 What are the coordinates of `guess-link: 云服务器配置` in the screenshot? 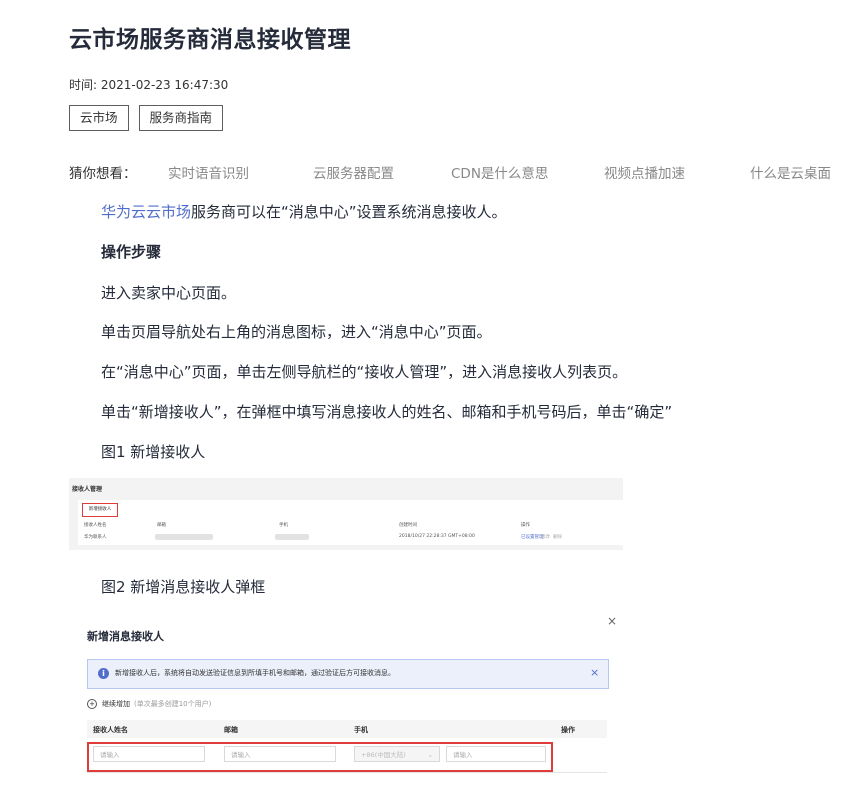 It's located at (353, 172).